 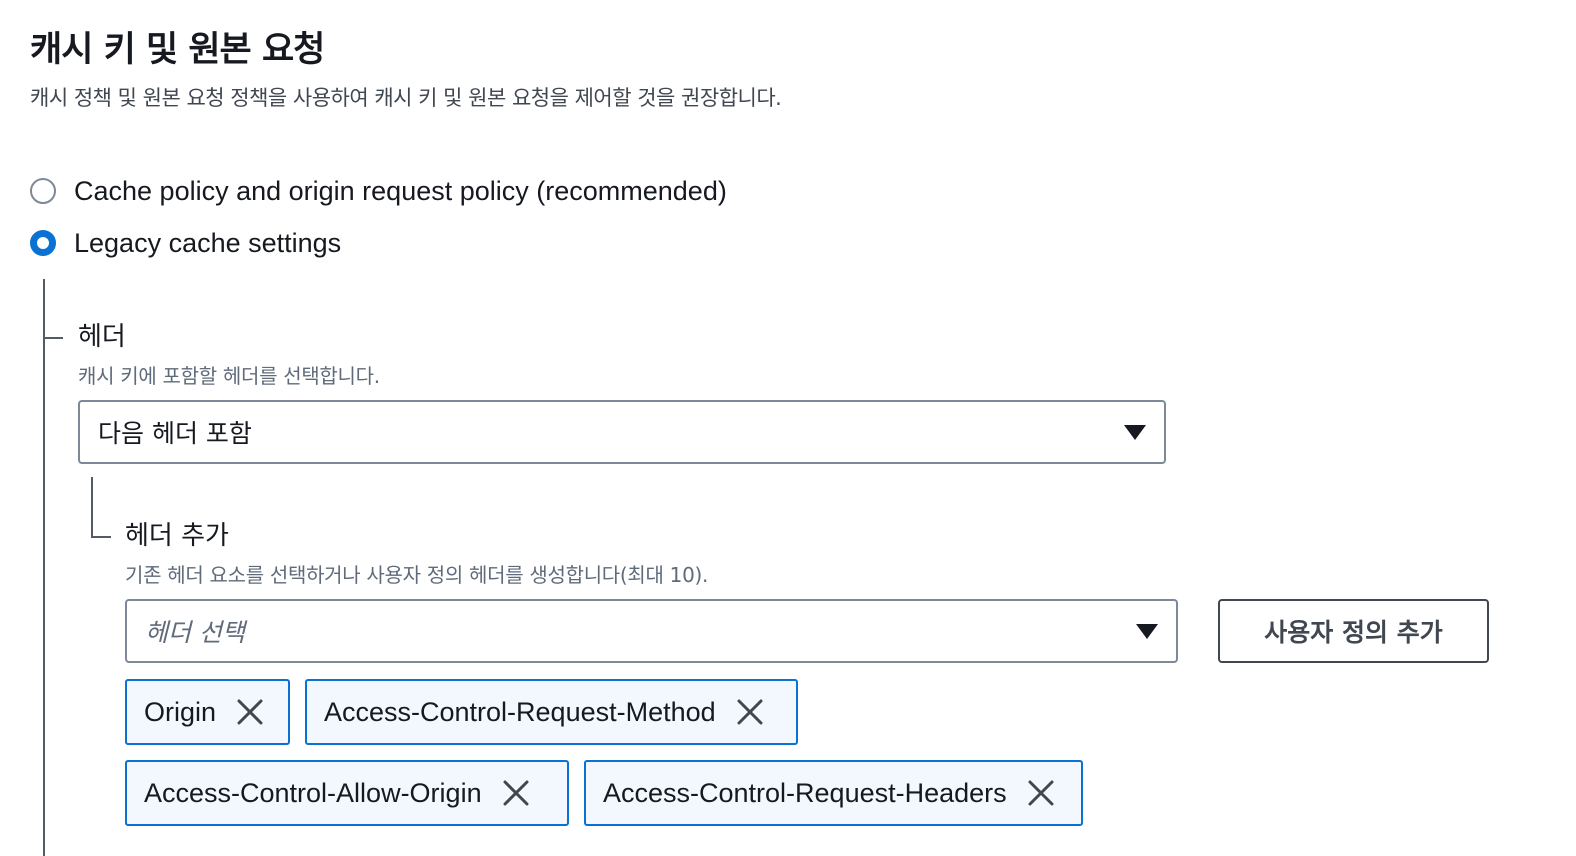 What do you see at coordinates (313, 792) in the screenshot?
I see `token-label: Access-Control-Allow-Origin` at bounding box center [313, 792].